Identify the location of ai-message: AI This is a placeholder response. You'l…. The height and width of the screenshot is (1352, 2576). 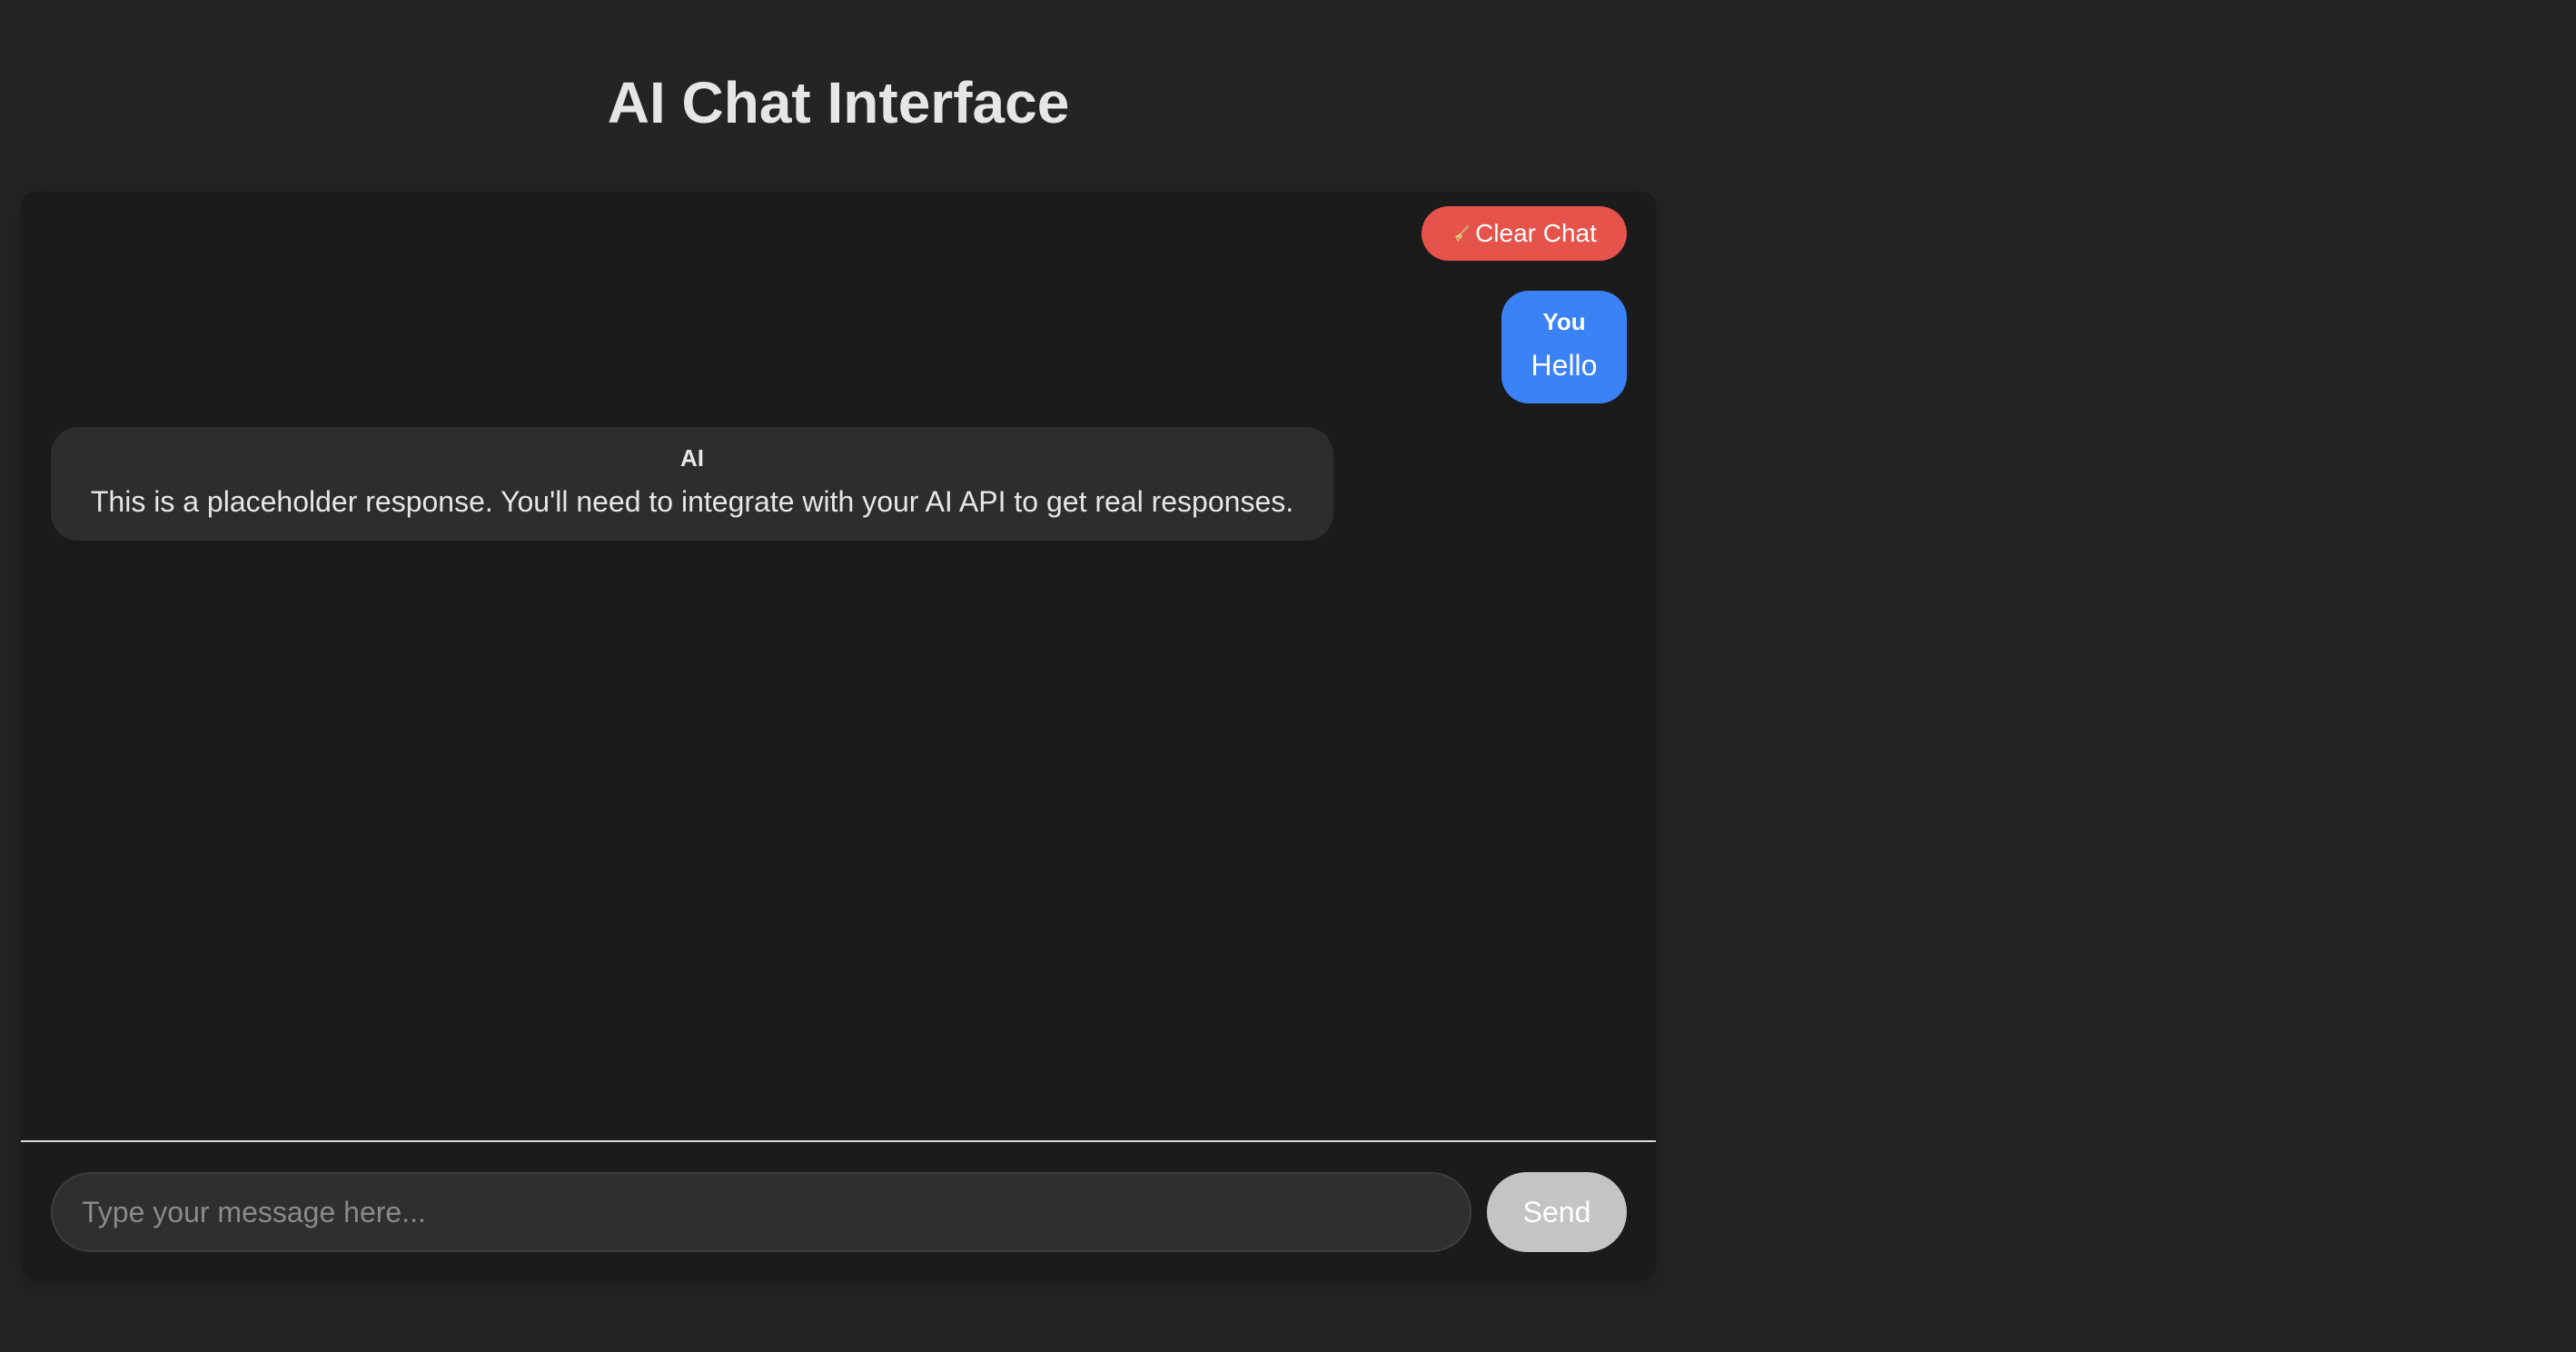
(692, 484).